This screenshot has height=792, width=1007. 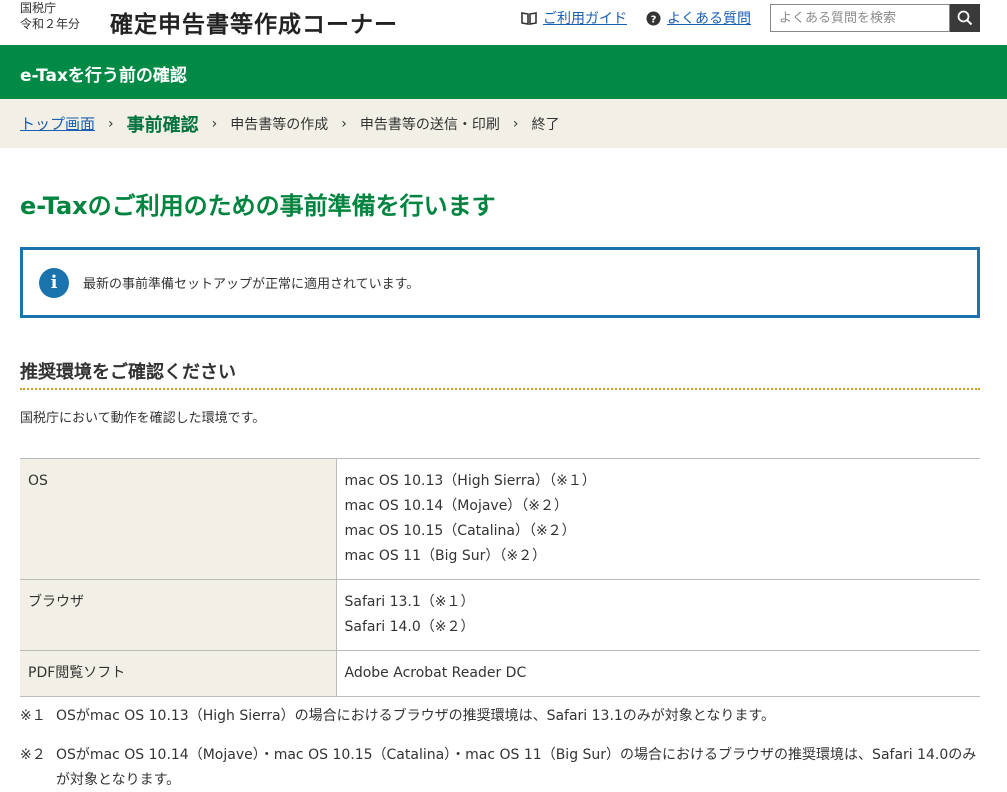 What do you see at coordinates (178, 673) in the screenshot?
I see `row-label-pdf: PDF閲覧ソフト` at bounding box center [178, 673].